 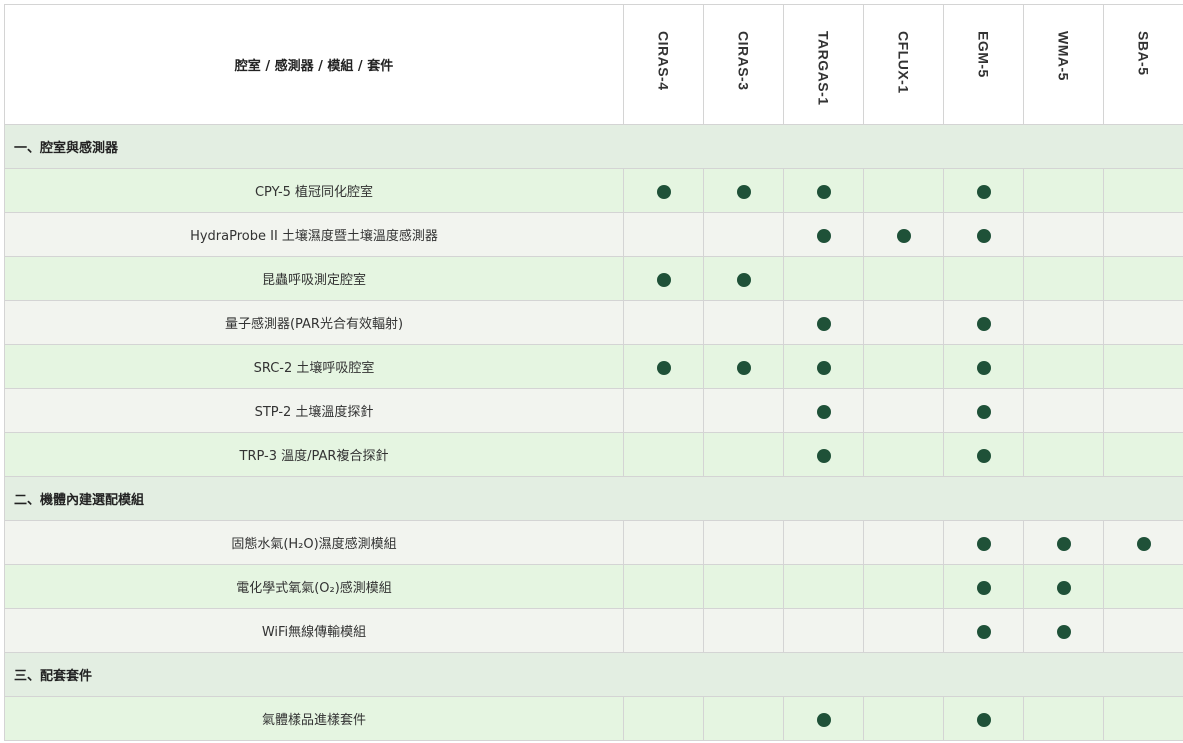 I want to click on table-row: WiFi無線傳輸模組, so click(x=593, y=630).